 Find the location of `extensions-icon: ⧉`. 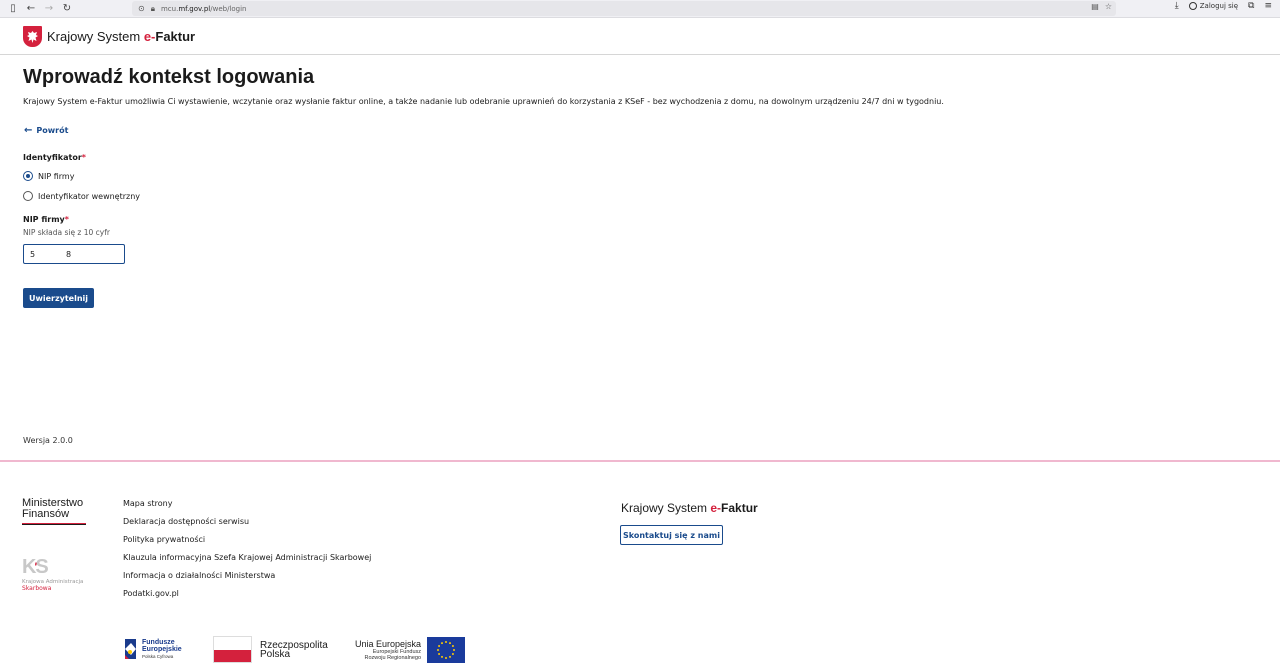

extensions-icon: ⧉ is located at coordinates (1251, 6).